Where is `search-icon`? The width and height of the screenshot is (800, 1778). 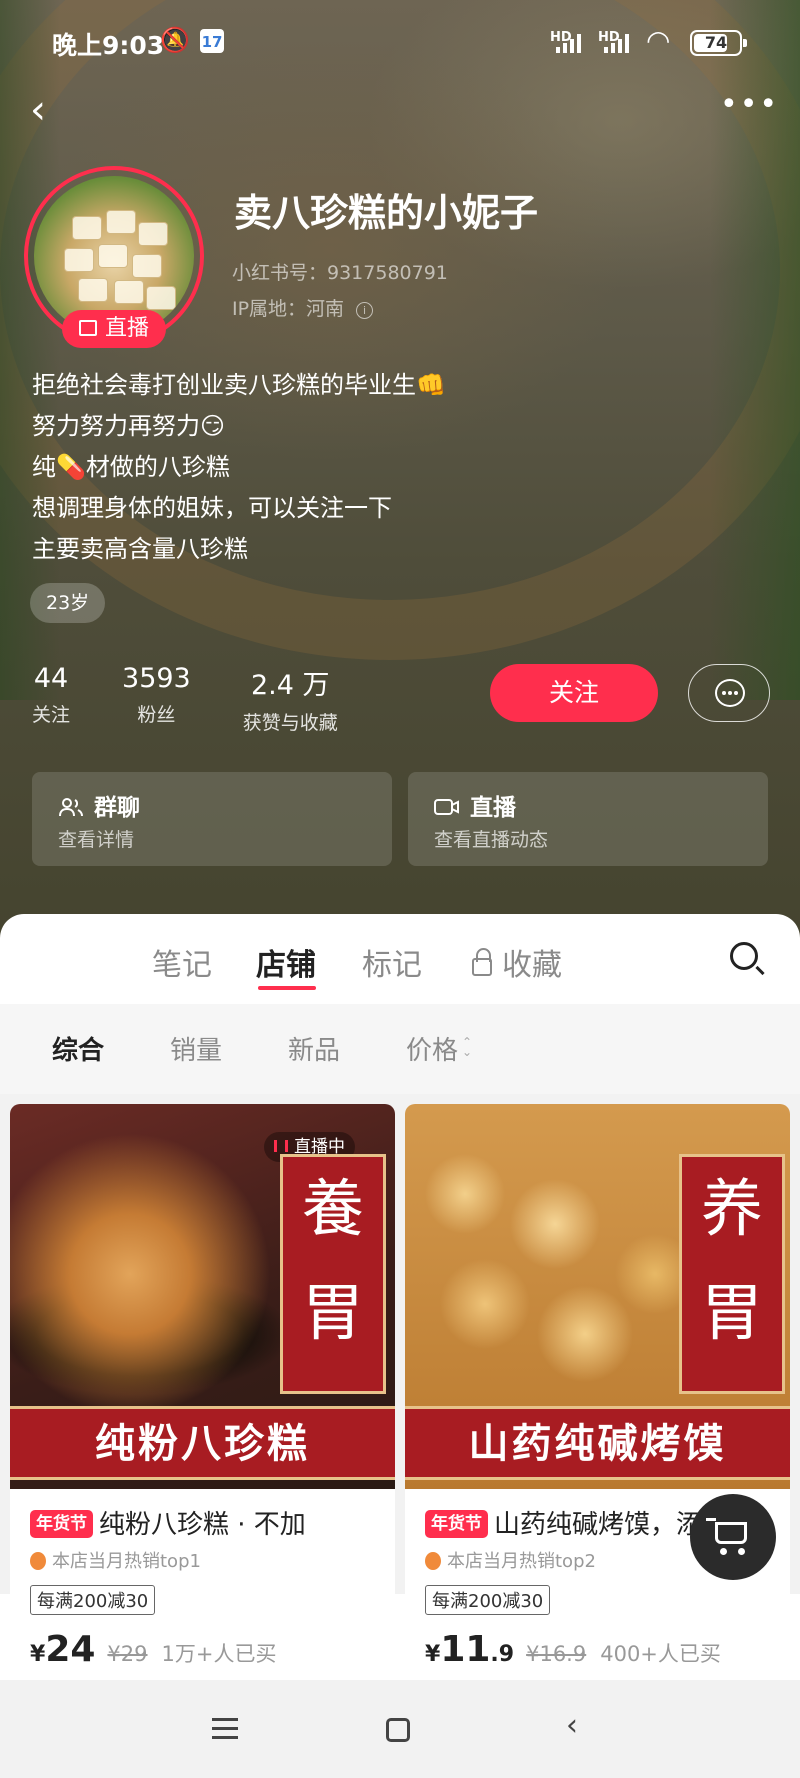
search-icon is located at coordinates (744, 956).